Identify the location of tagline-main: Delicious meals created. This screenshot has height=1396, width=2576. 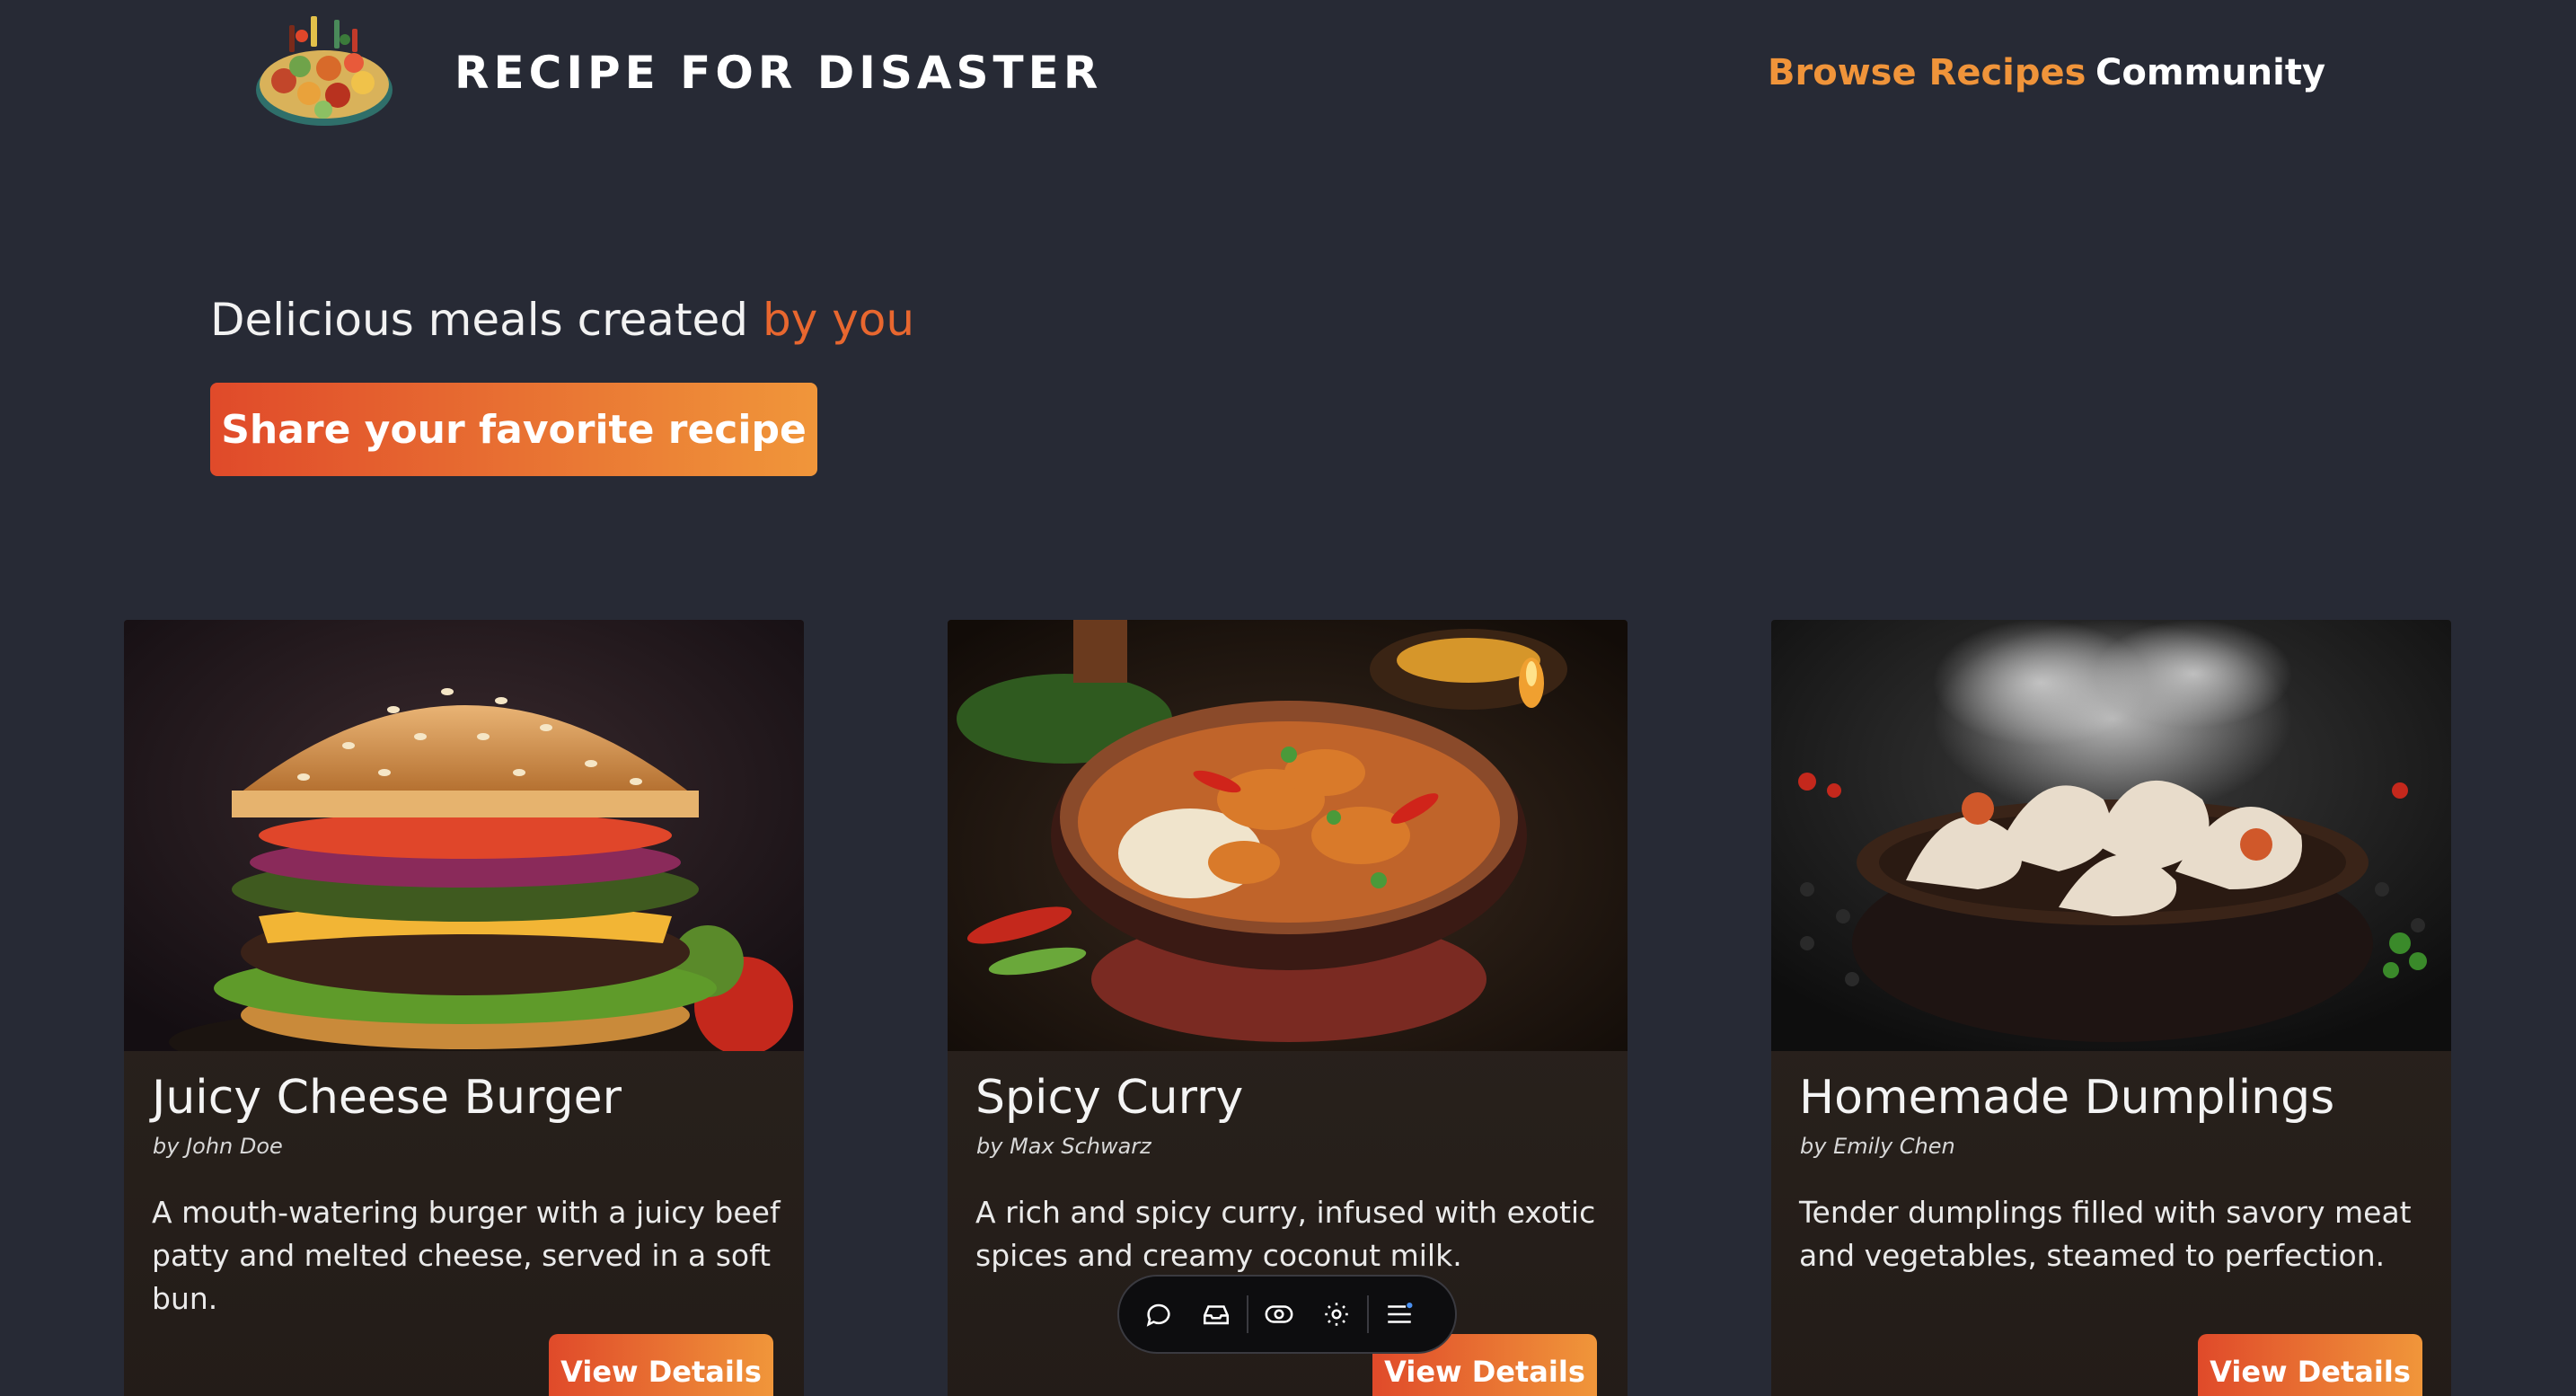
(480, 320).